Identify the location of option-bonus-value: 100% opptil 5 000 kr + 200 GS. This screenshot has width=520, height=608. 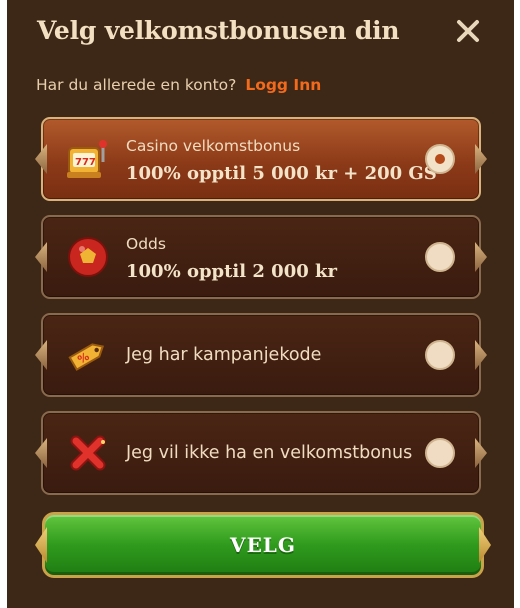
(281, 173).